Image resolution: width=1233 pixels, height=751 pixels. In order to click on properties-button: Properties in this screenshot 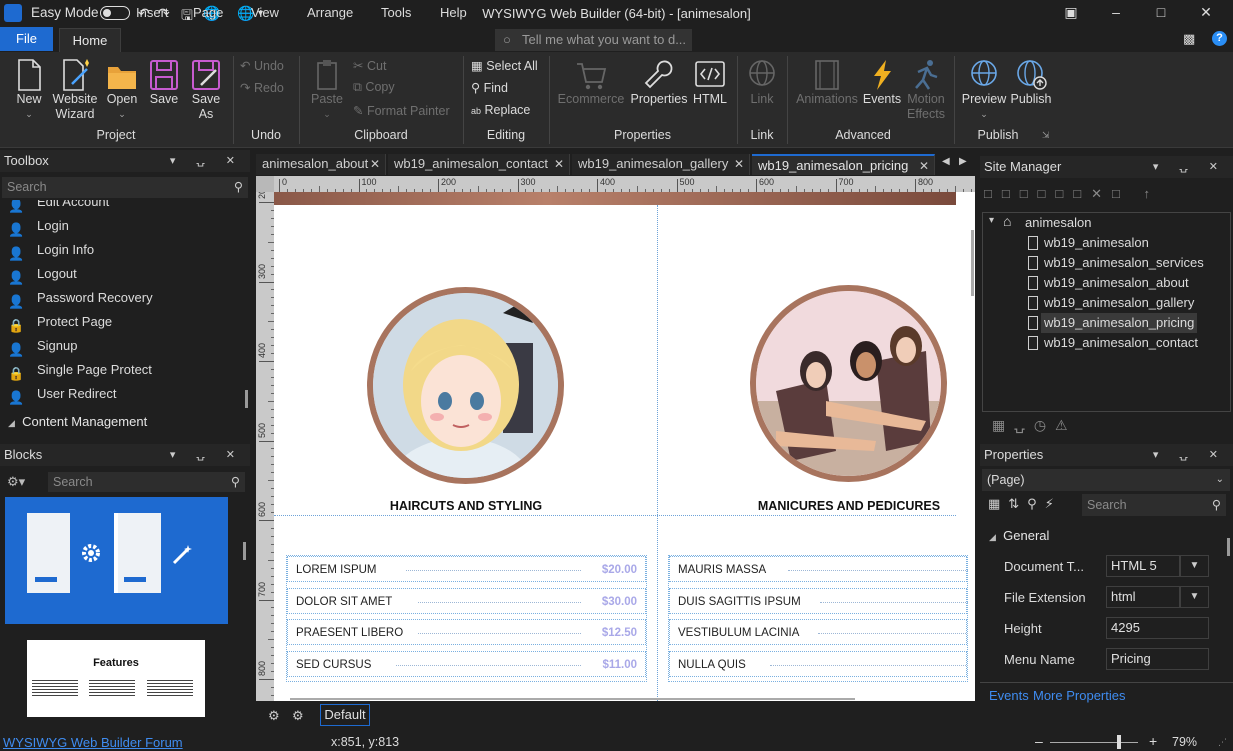, I will do `click(659, 82)`.